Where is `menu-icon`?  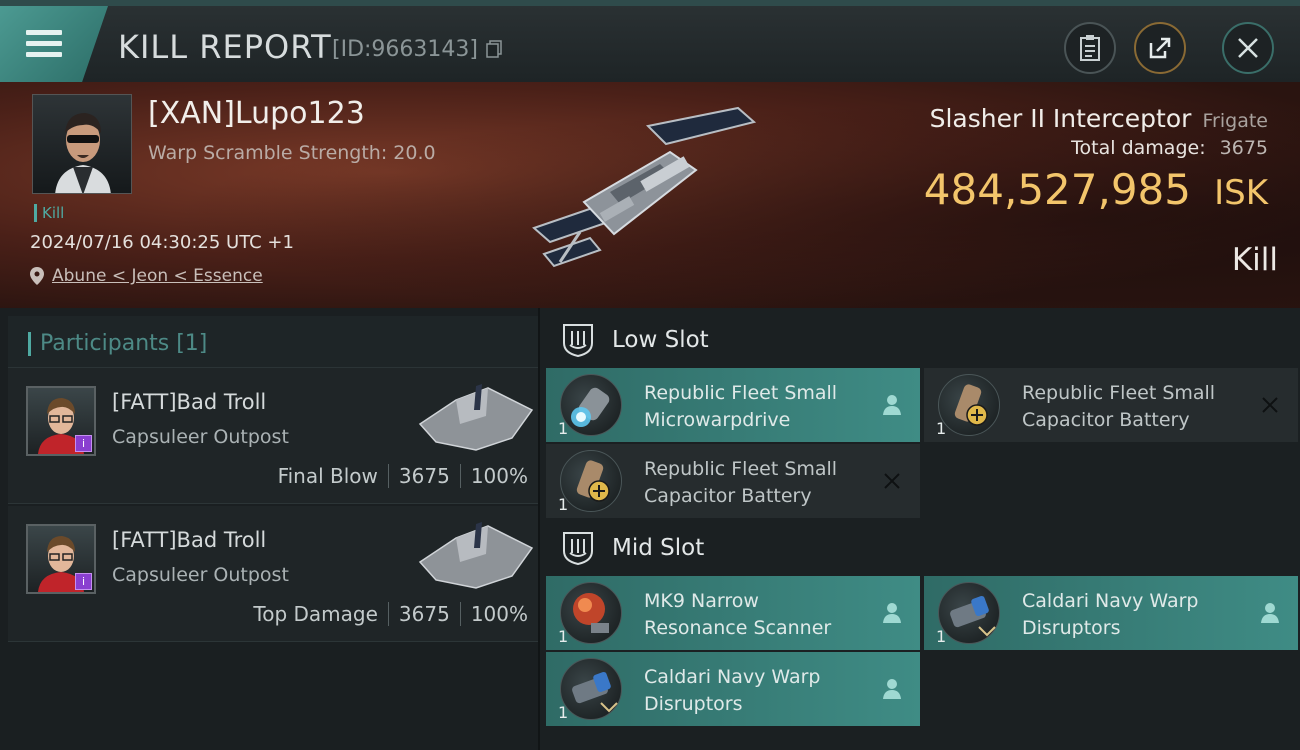 menu-icon is located at coordinates (44, 44).